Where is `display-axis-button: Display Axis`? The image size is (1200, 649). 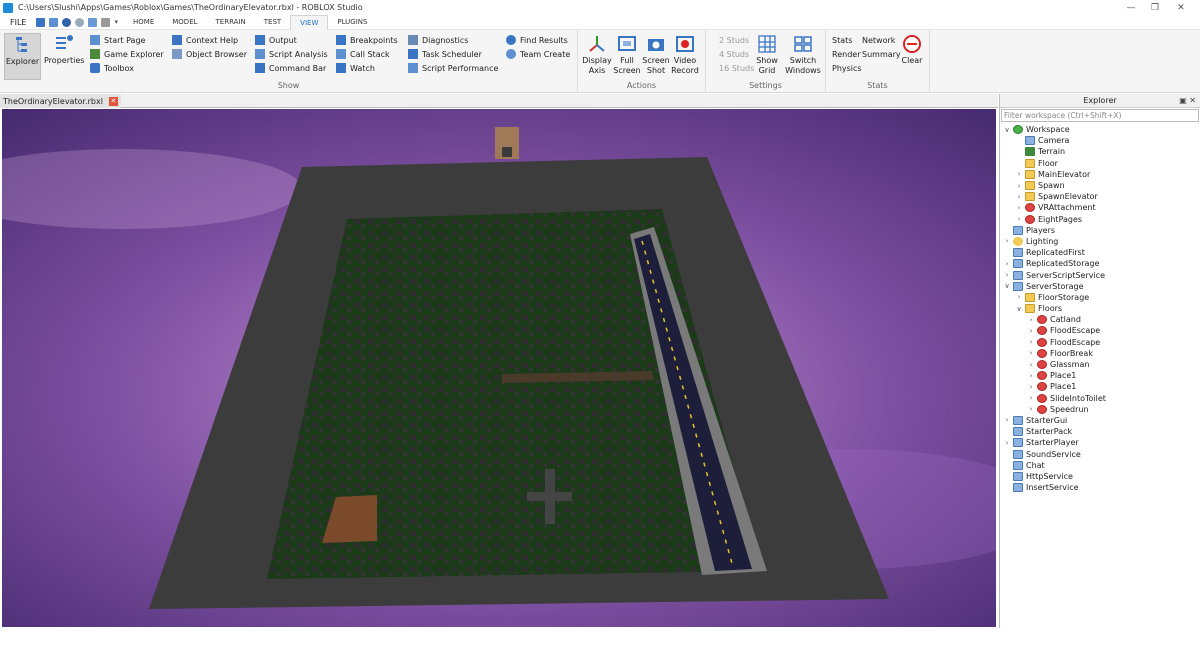 display-axis-button: Display Axis is located at coordinates (597, 56).